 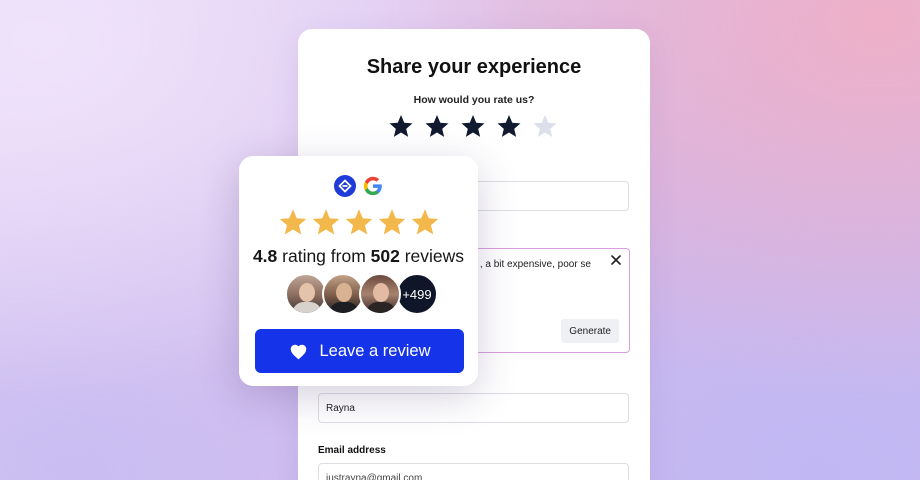 What do you see at coordinates (535, 264) in the screenshot?
I see `review-text: , a bit expensive, poor se` at bounding box center [535, 264].